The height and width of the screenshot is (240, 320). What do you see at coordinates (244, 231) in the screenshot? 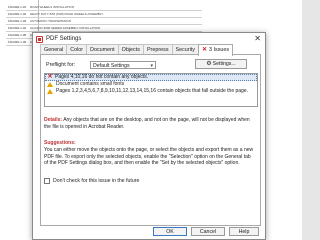
I see `help-button: Help` at bounding box center [244, 231].